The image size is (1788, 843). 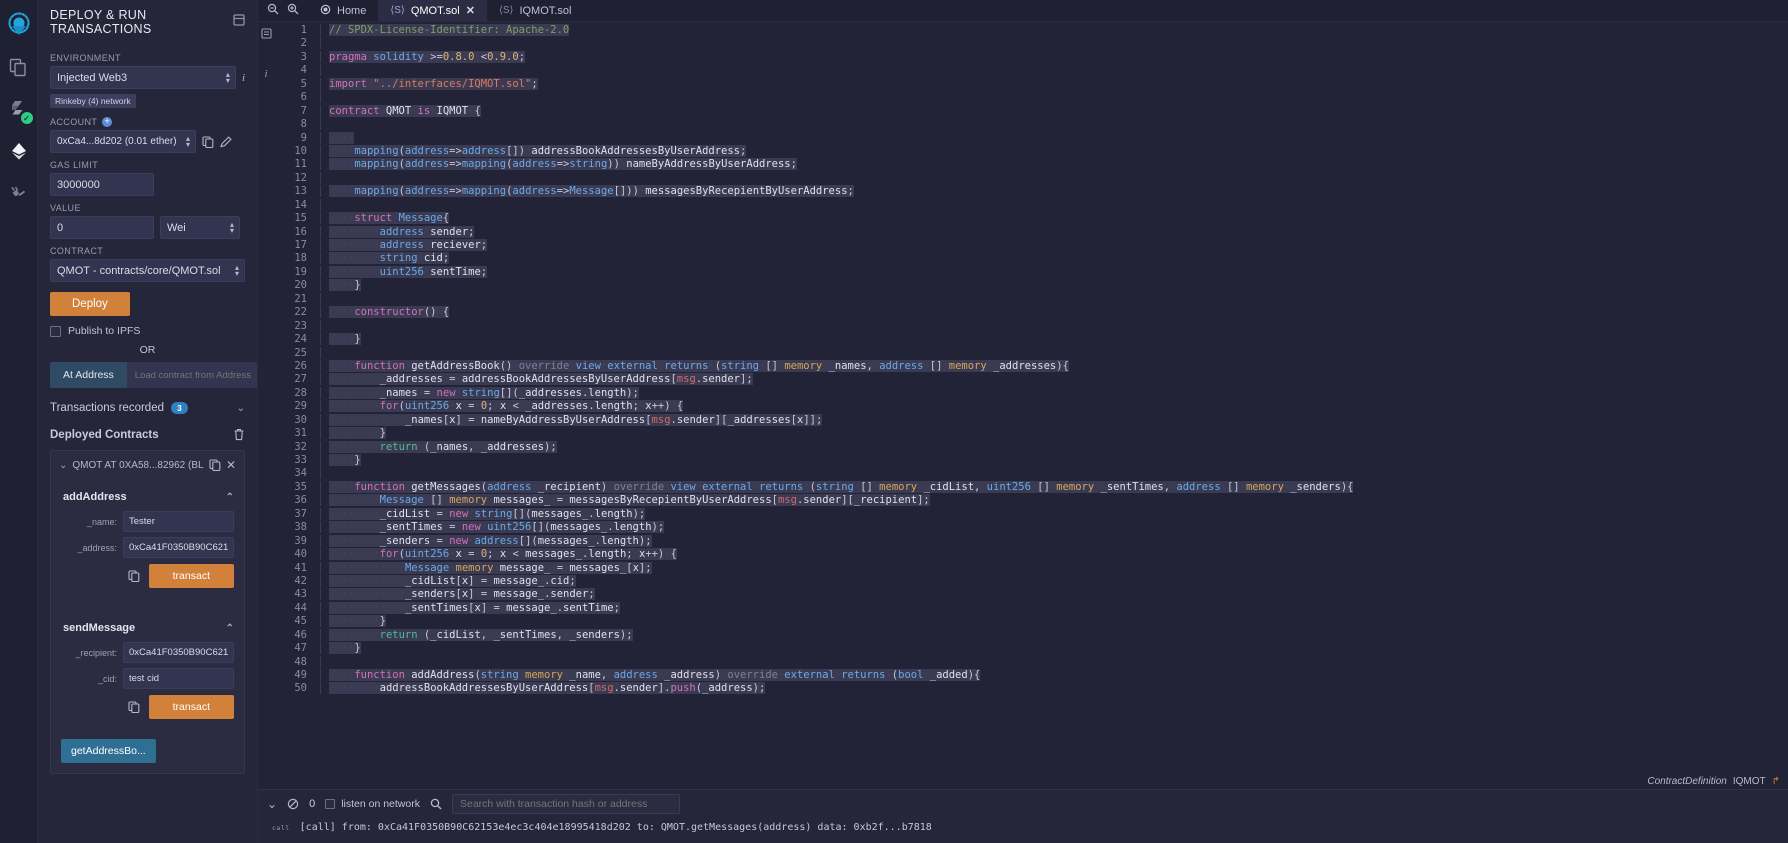 I want to click on value-unit-select: Wei, so click(x=200, y=227).